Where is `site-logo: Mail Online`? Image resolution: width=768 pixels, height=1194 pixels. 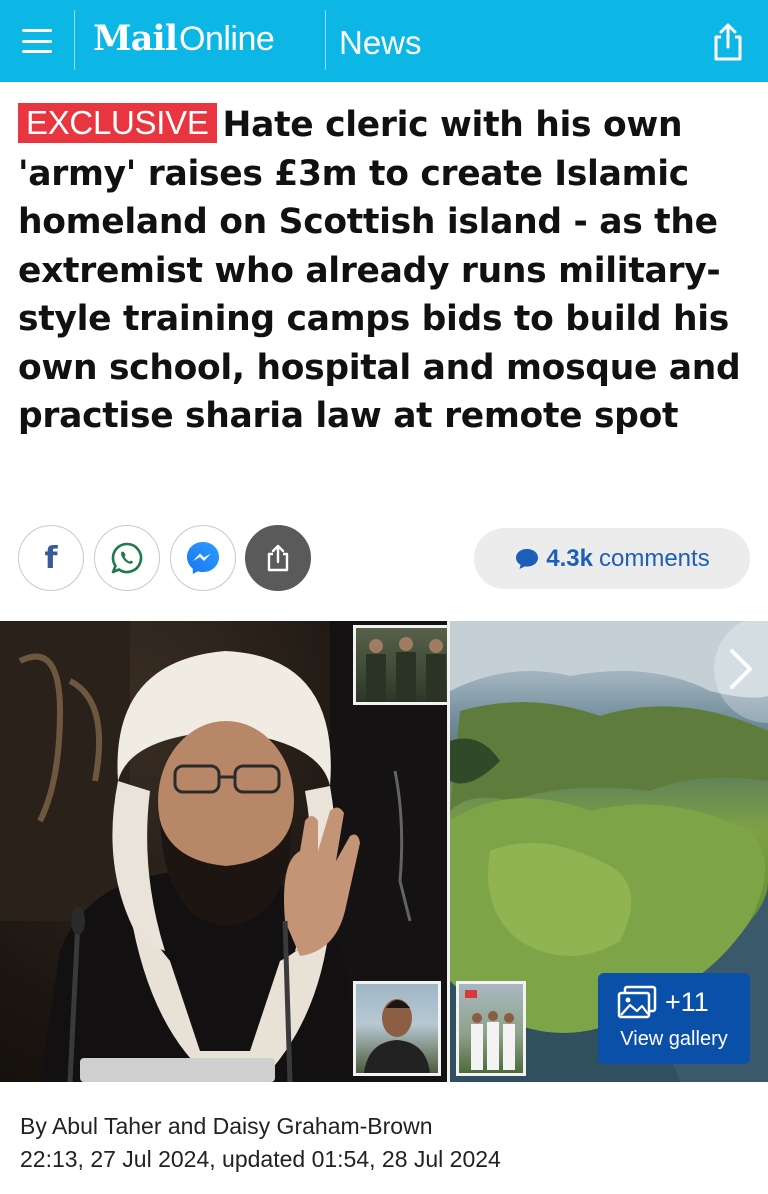 site-logo: Mail Online is located at coordinates (184, 41).